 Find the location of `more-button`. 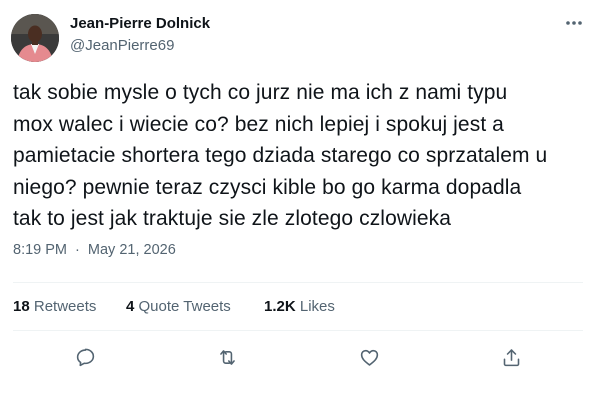

more-button is located at coordinates (574, 23).